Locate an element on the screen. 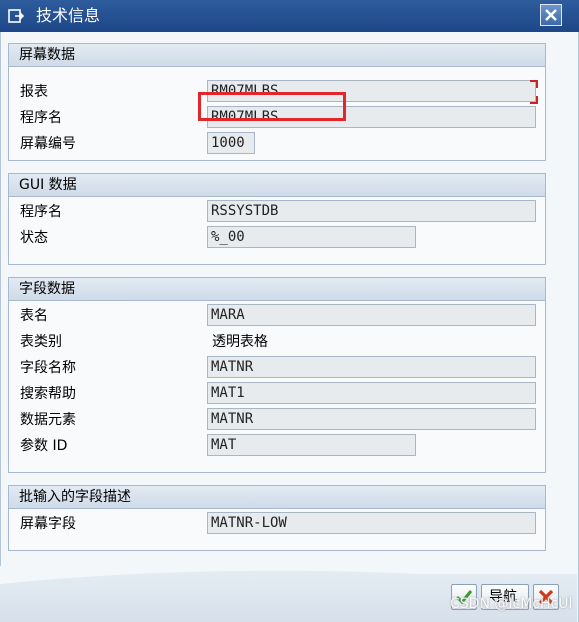  field-name-field: MATNR is located at coordinates (371, 367).